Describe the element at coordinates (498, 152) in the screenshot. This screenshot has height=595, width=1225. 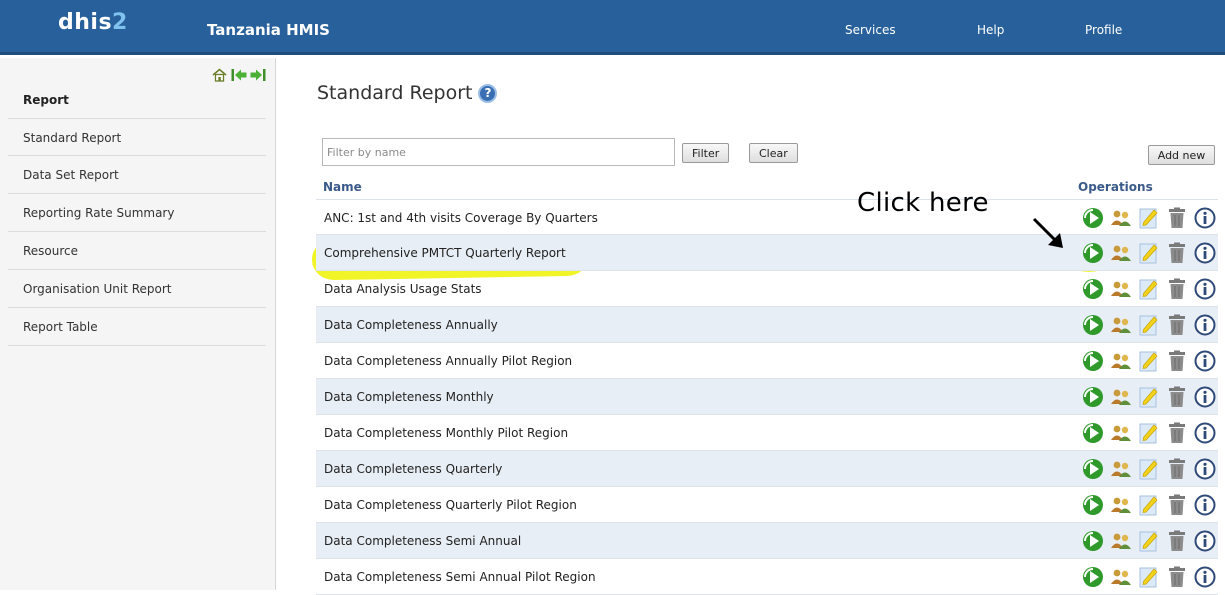
I see `filter-by-name-input` at that location.